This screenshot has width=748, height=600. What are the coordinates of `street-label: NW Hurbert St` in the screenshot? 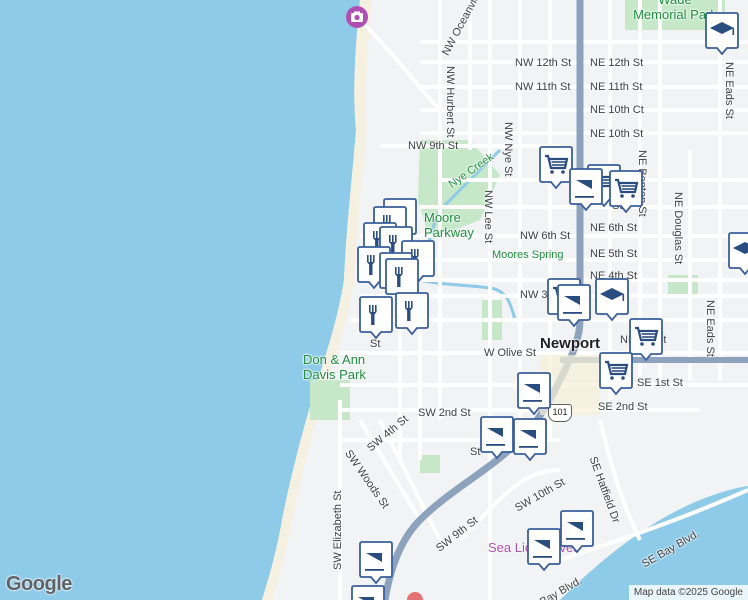 It's located at (450, 102).